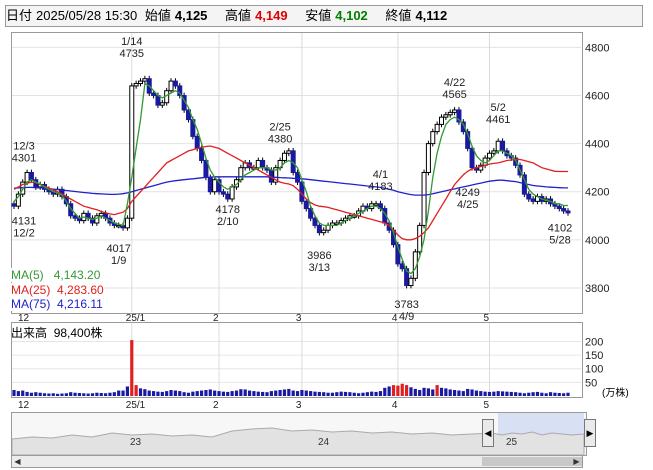 The height and width of the screenshot is (470, 653). I want to click on ma25-label: MA(25), so click(31, 290).